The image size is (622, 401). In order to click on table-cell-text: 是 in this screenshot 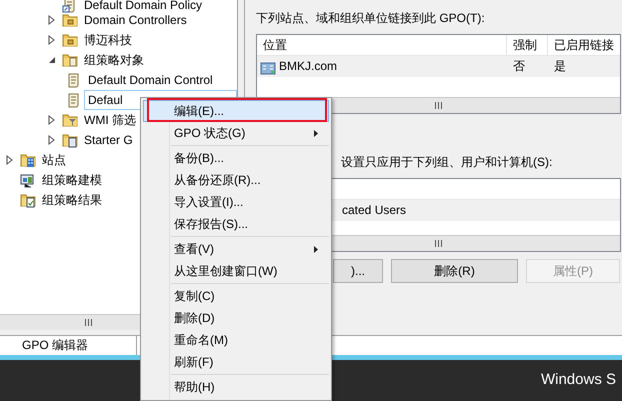, I will do `click(560, 66)`.